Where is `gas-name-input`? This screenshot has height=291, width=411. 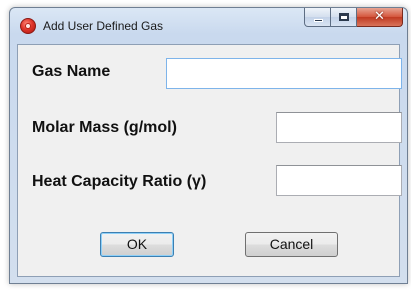
gas-name-input is located at coordinates (284, 73).